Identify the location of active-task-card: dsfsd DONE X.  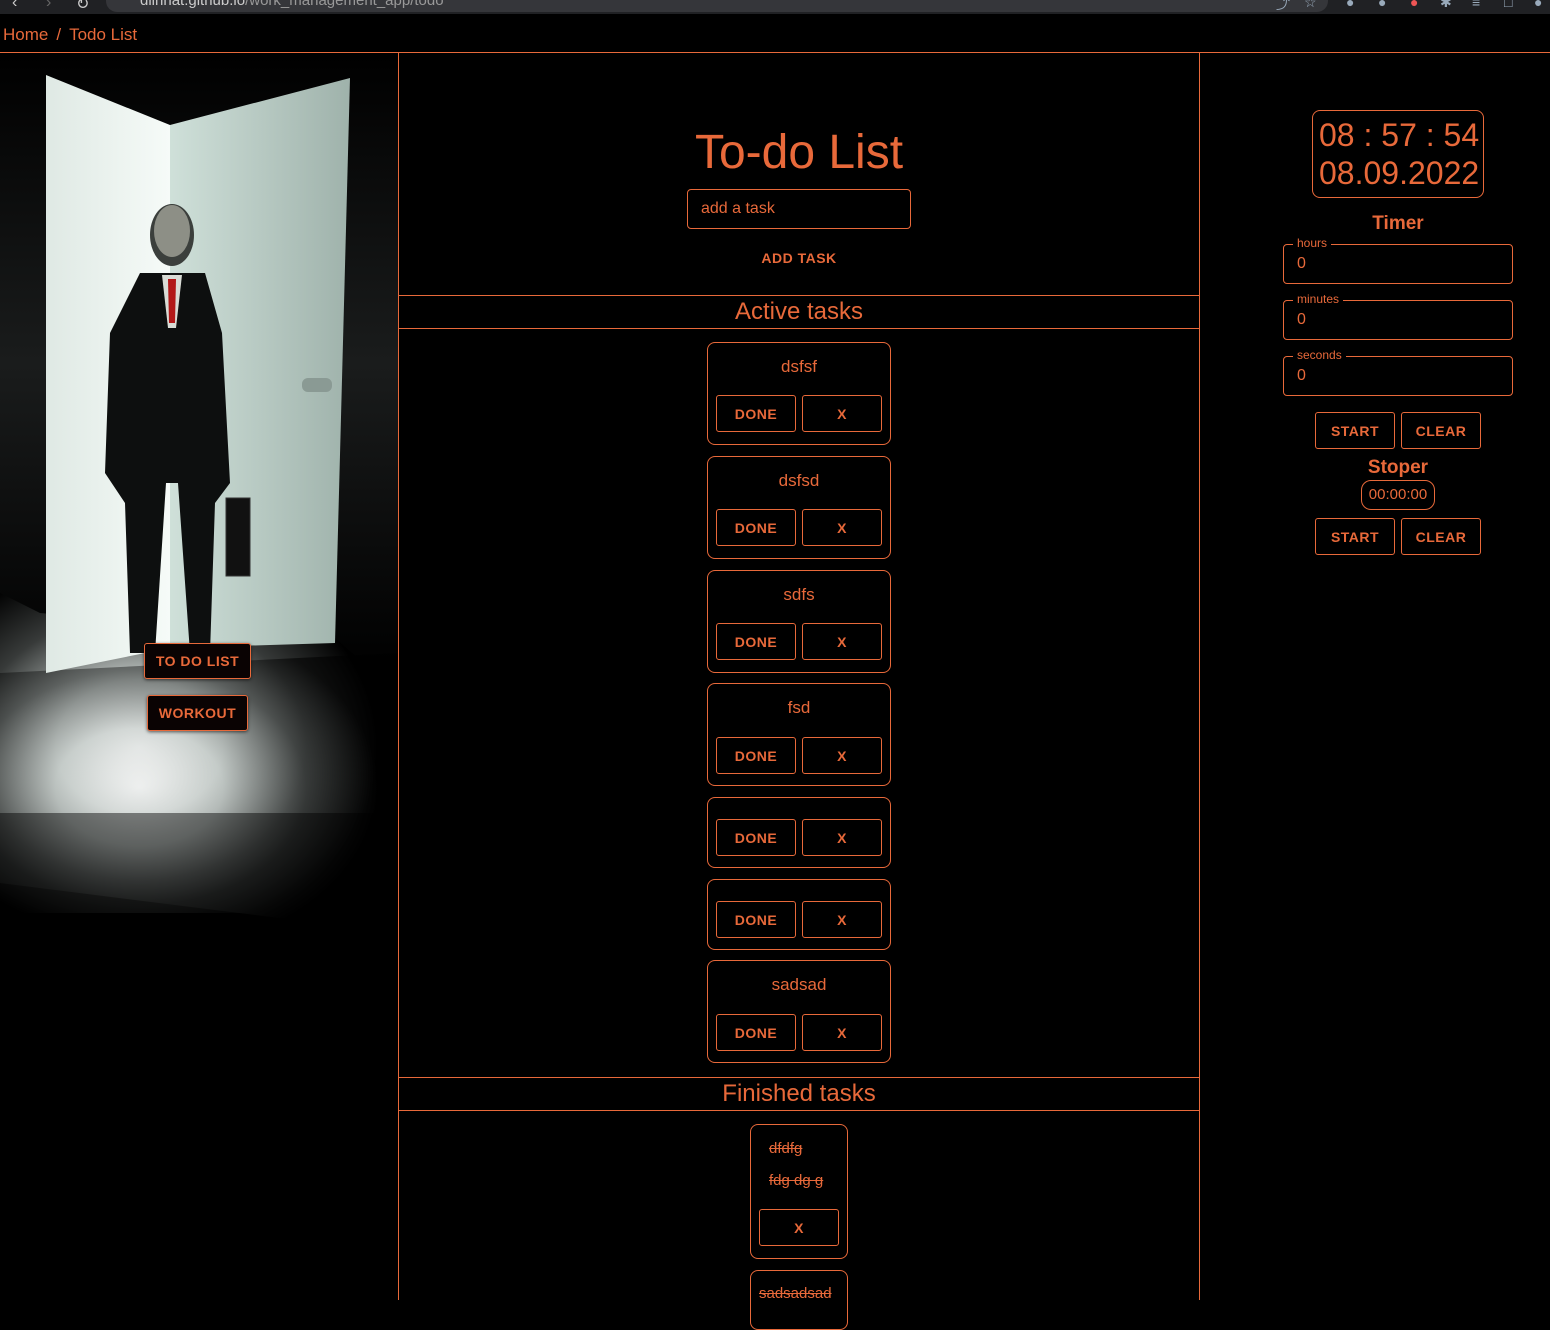
(799, 507).